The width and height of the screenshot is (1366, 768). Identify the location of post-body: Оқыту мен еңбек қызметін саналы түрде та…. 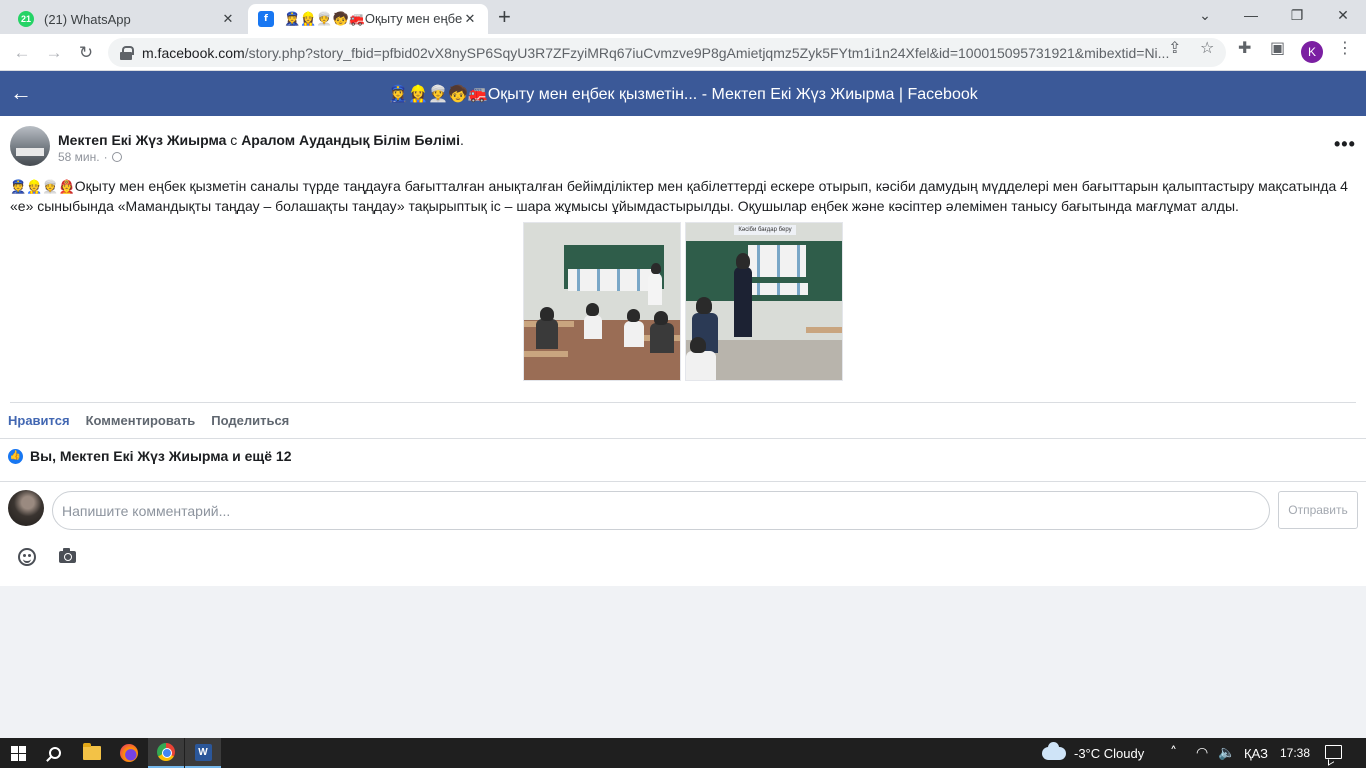
(679, 196).